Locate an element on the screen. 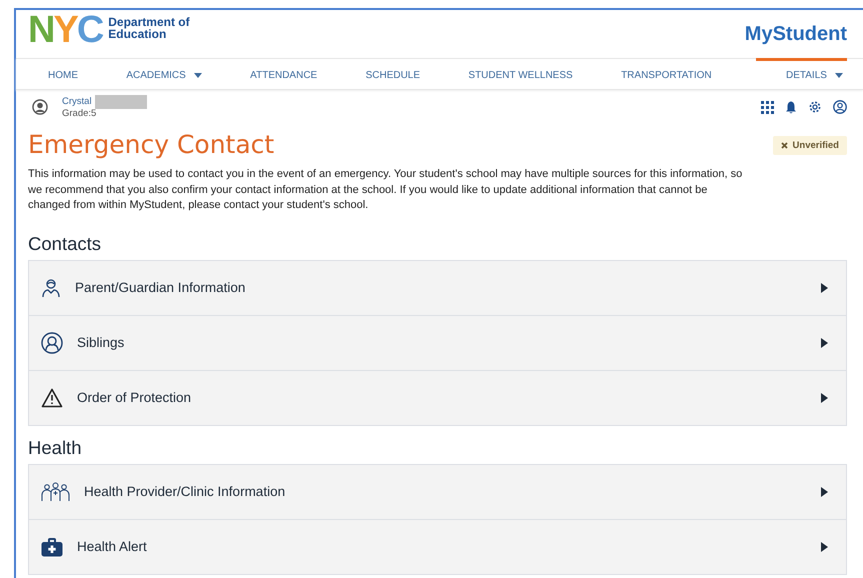  list-item: Siblings is located at coordinates (437, 342).